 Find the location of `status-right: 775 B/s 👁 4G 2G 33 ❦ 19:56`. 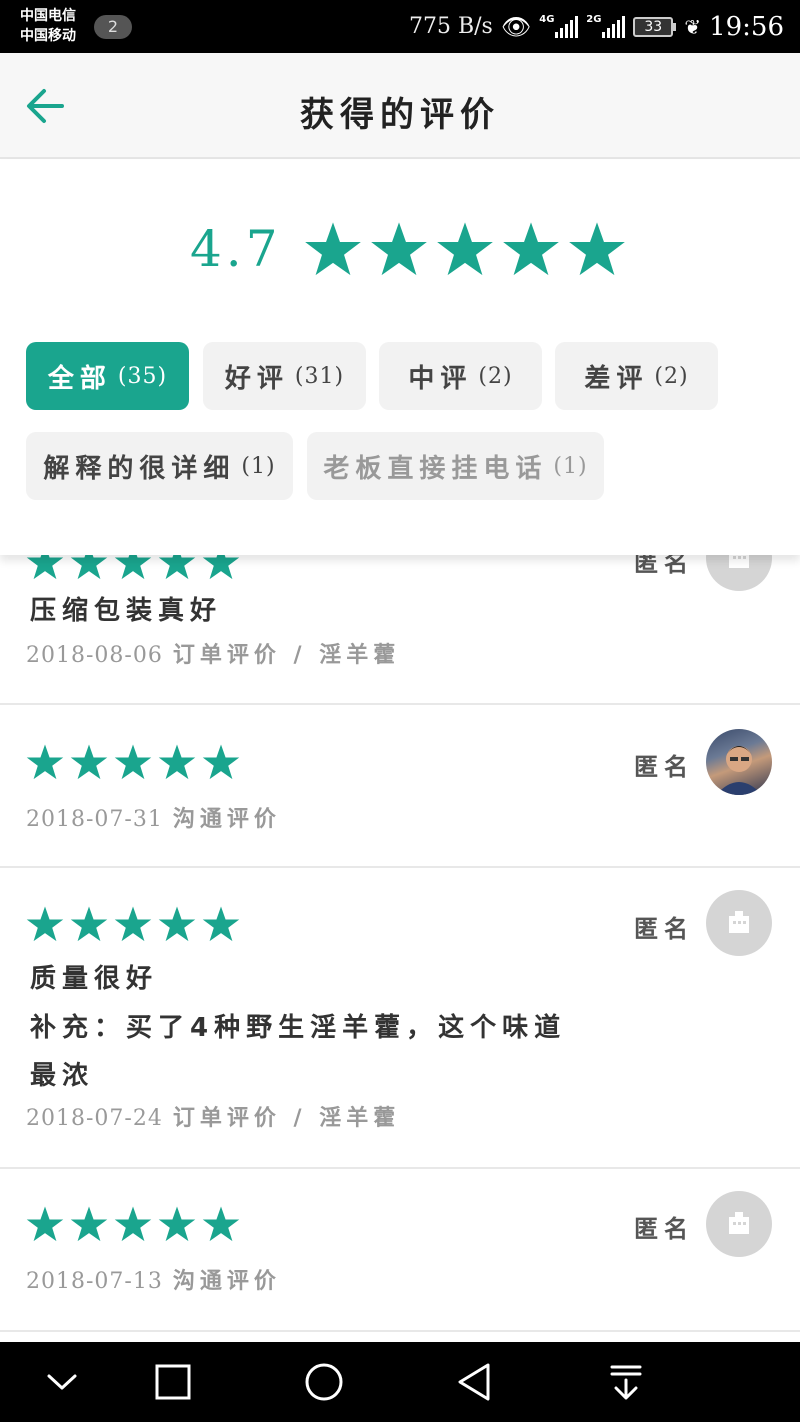

status-right: 775 B/s 👁 4G 2G 33 ❦ 19:56 is located at coordinates (596, 26).